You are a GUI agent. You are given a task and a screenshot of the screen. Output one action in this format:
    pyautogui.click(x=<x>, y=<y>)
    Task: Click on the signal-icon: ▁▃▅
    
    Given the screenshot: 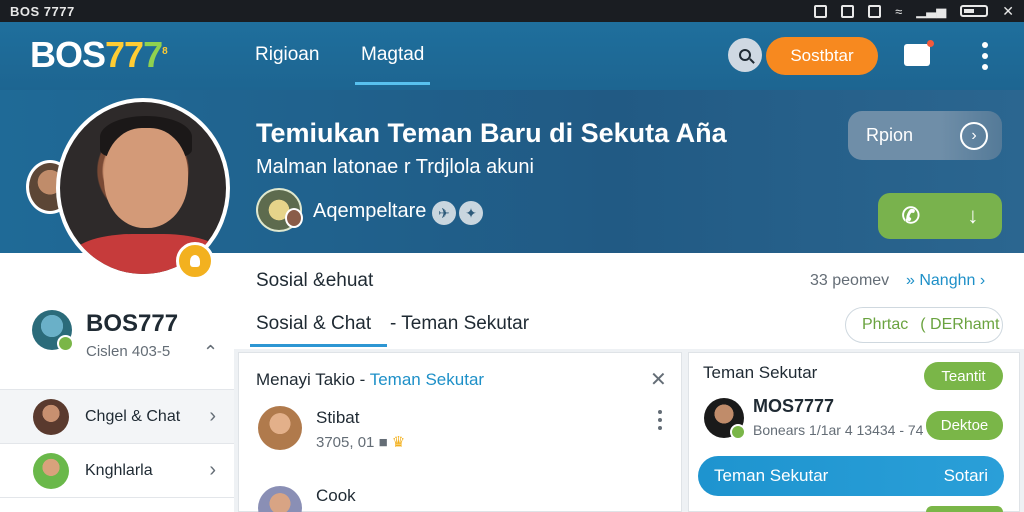 What is the action you would take?
    pyautogui.click(x=931, y=10)
    